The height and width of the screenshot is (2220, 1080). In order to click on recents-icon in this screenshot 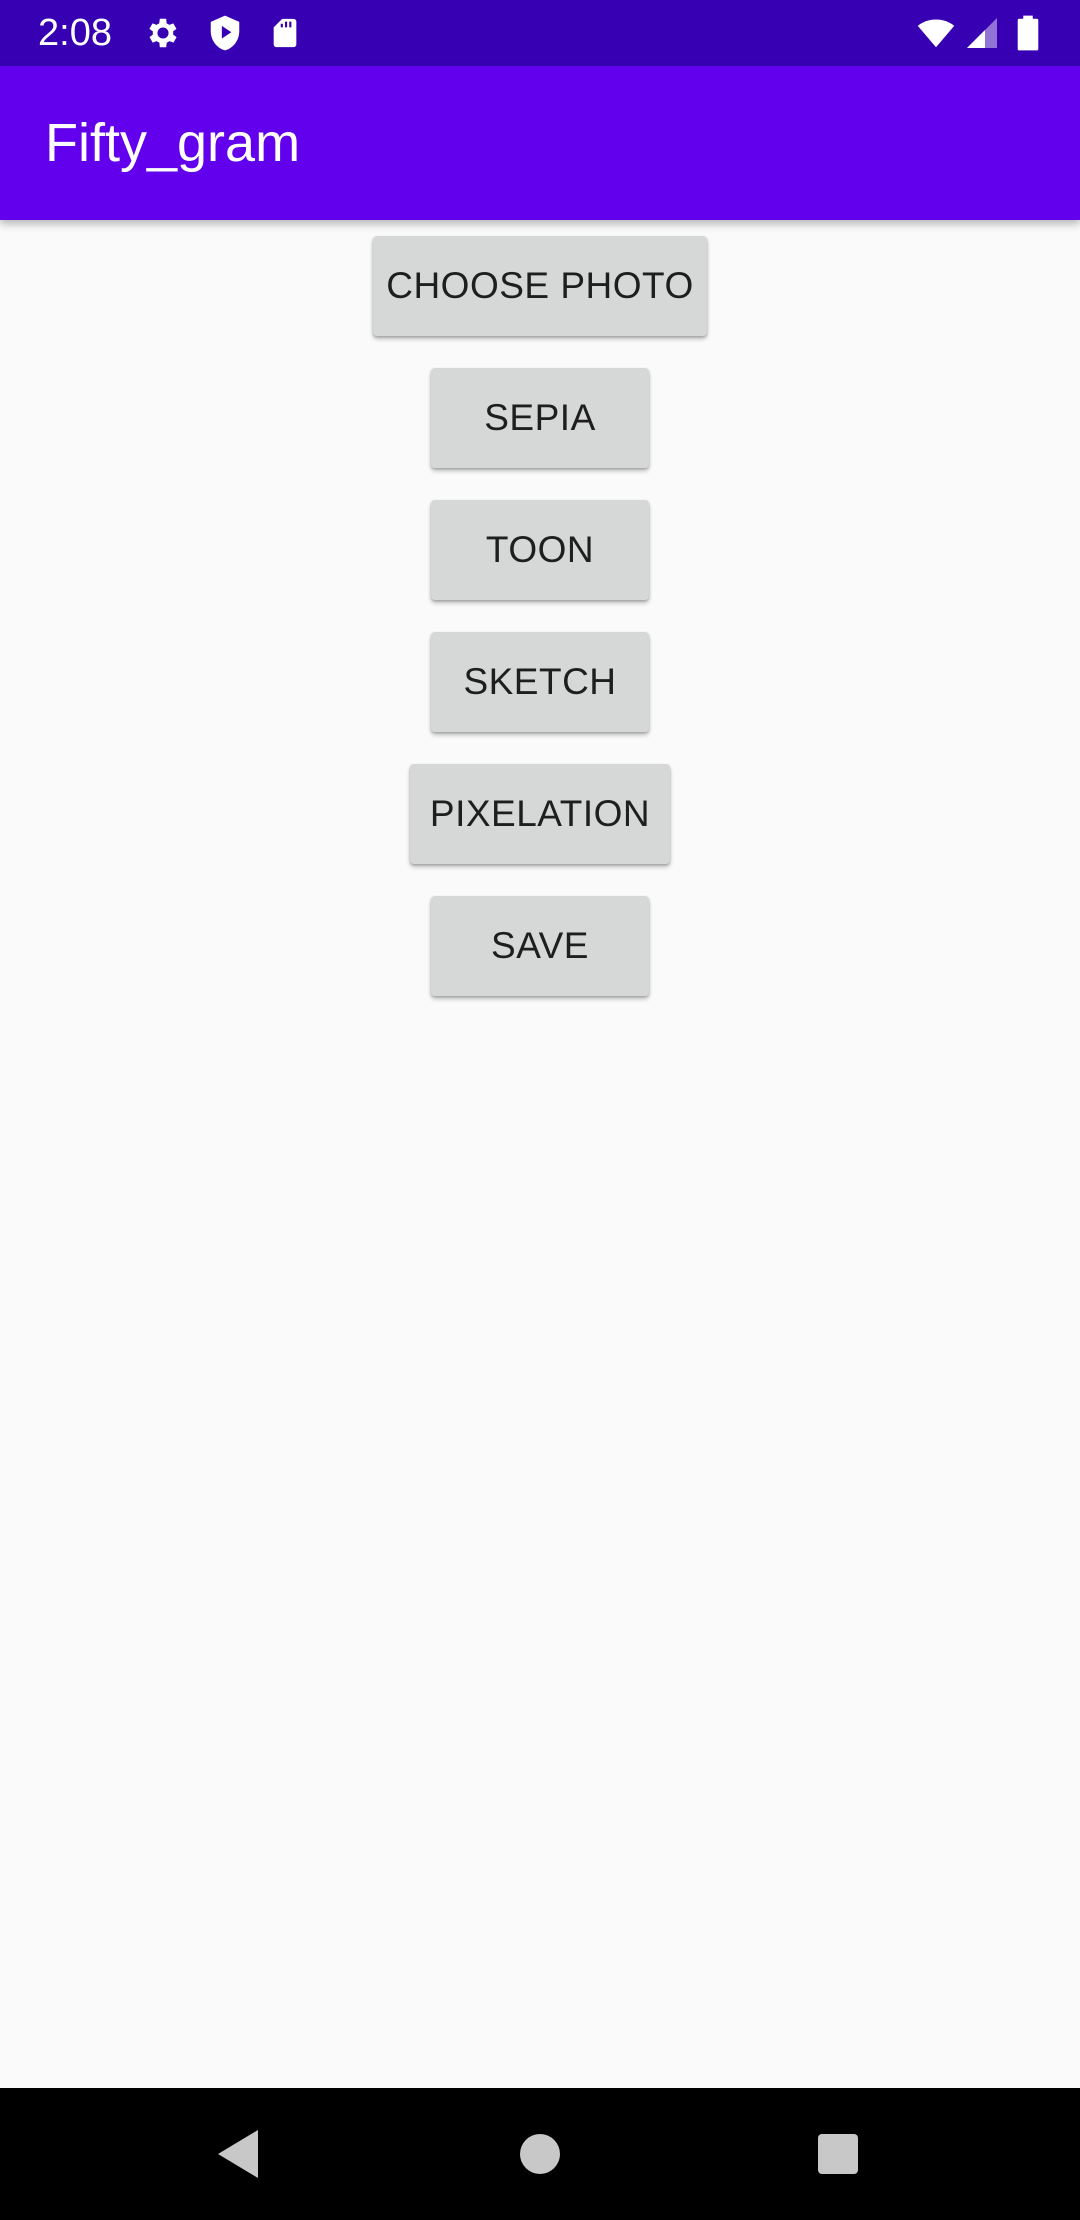, I will do `click(838, 2154)`.